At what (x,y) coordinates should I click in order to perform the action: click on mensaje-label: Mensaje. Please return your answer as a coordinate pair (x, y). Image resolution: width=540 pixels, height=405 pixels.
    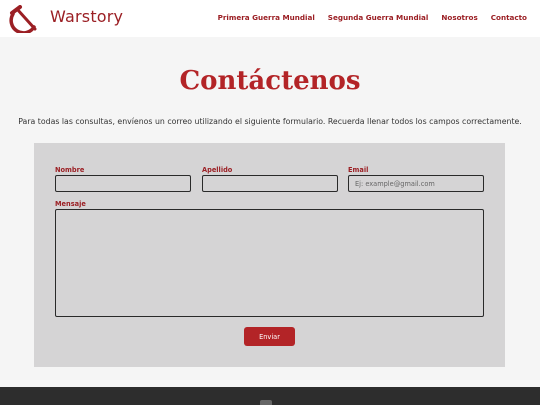
    Looking at the image, I should click on (70, 204).